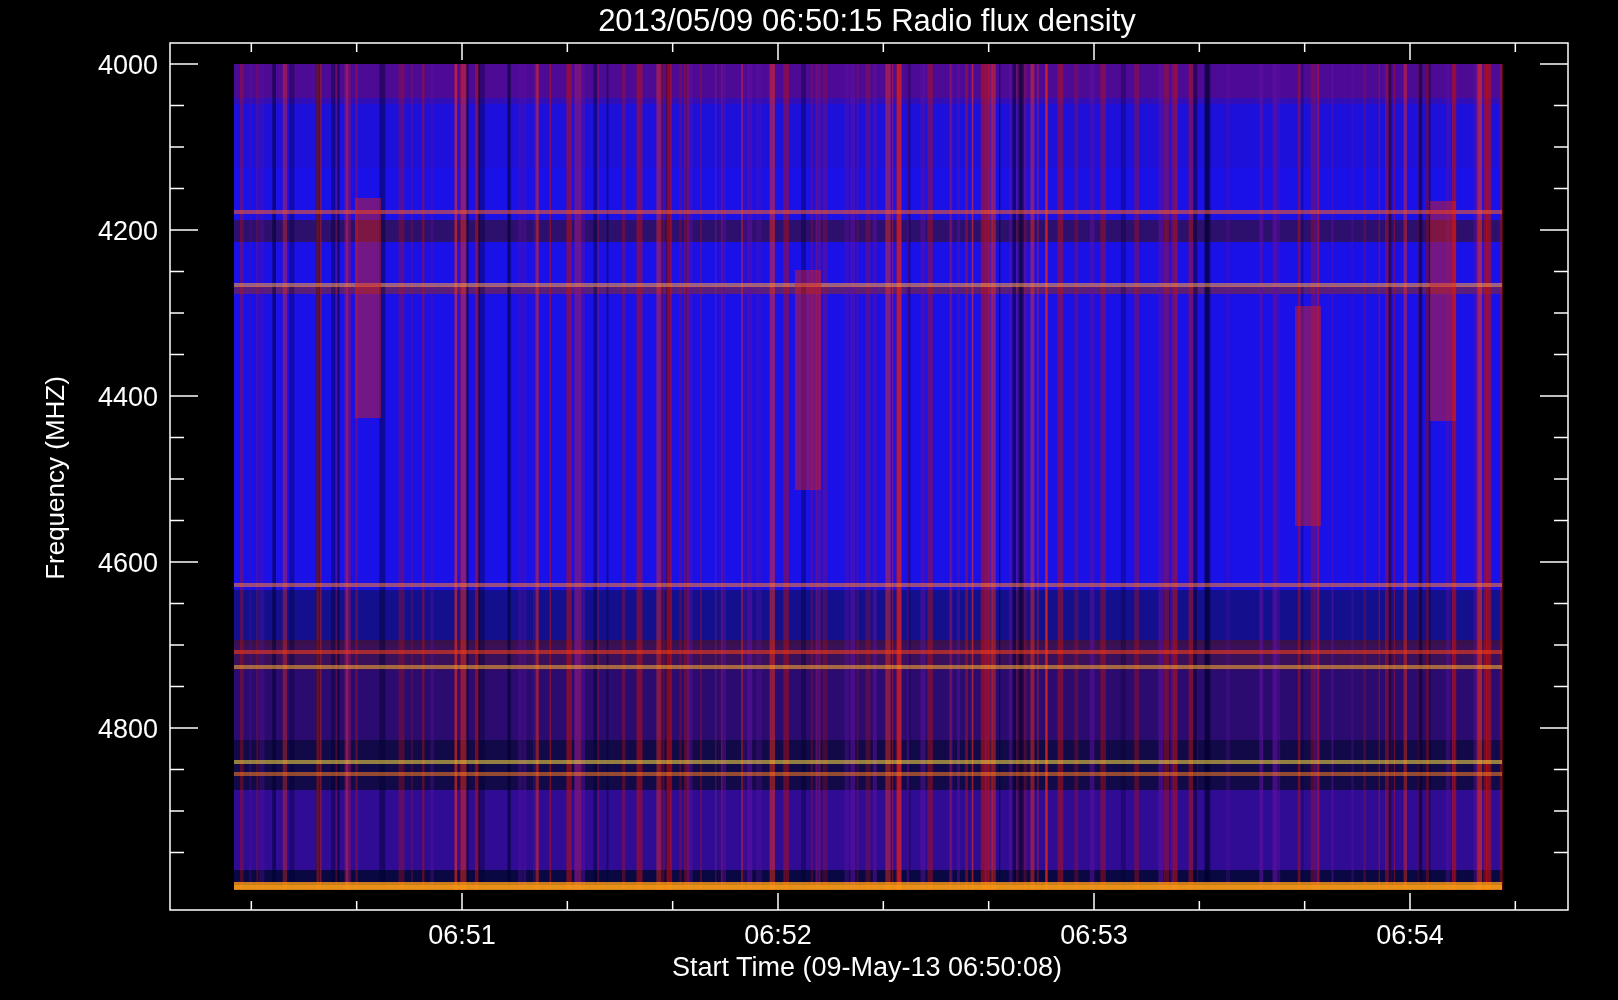 The width and height of the screenshot is (1618, 1000). What do you see at coordinates (127, 563) in the screenshot?
I see `y-tick-label: 4600` at bounding box center [127, 563].